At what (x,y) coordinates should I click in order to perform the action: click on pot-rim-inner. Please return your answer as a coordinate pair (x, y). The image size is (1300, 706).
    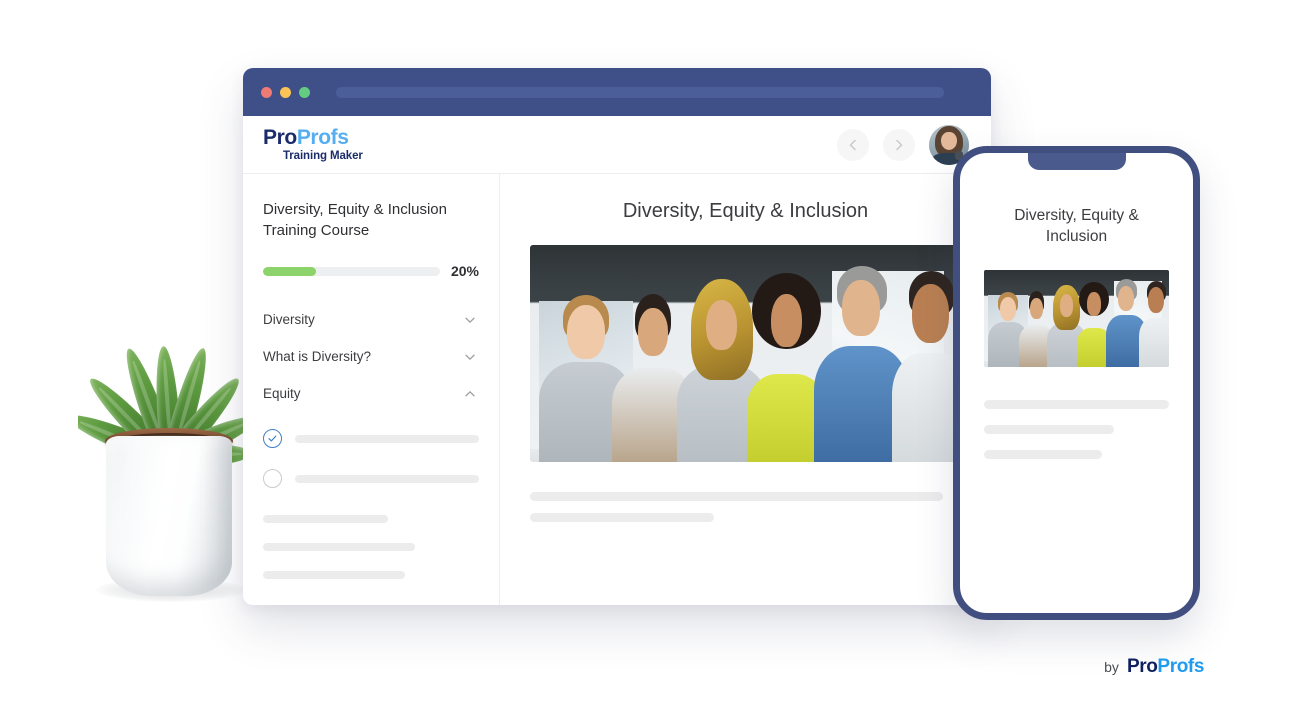
    Looking at the image, I should click on (169, 442).